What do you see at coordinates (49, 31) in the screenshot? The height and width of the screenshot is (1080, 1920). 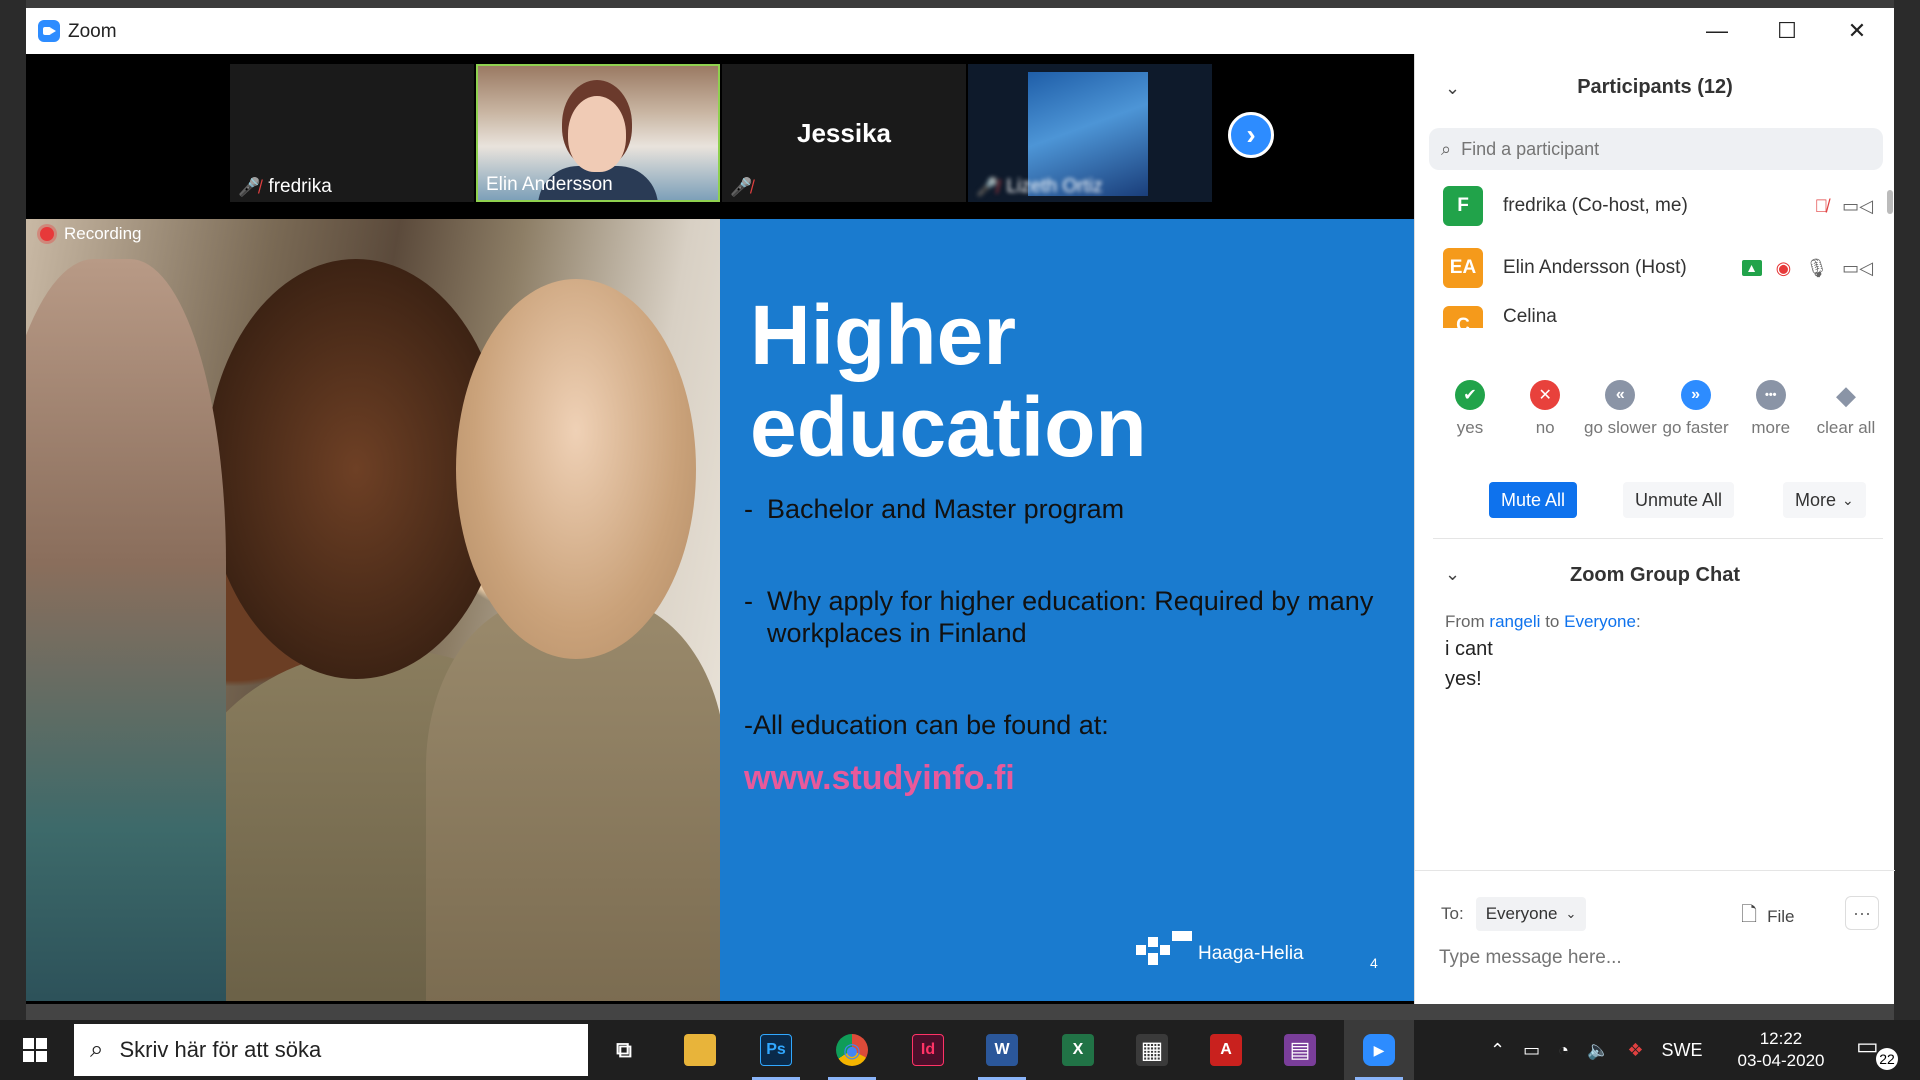 I see `zoom-app-icon` at bounding box center [49, 31].